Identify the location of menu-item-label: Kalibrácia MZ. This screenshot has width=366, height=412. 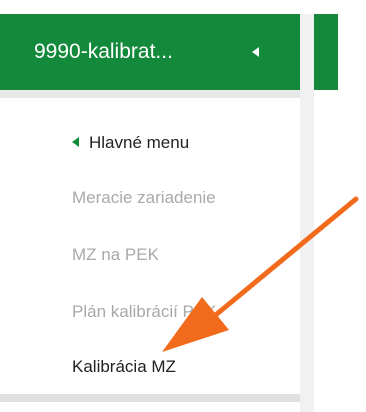
(124, 366).